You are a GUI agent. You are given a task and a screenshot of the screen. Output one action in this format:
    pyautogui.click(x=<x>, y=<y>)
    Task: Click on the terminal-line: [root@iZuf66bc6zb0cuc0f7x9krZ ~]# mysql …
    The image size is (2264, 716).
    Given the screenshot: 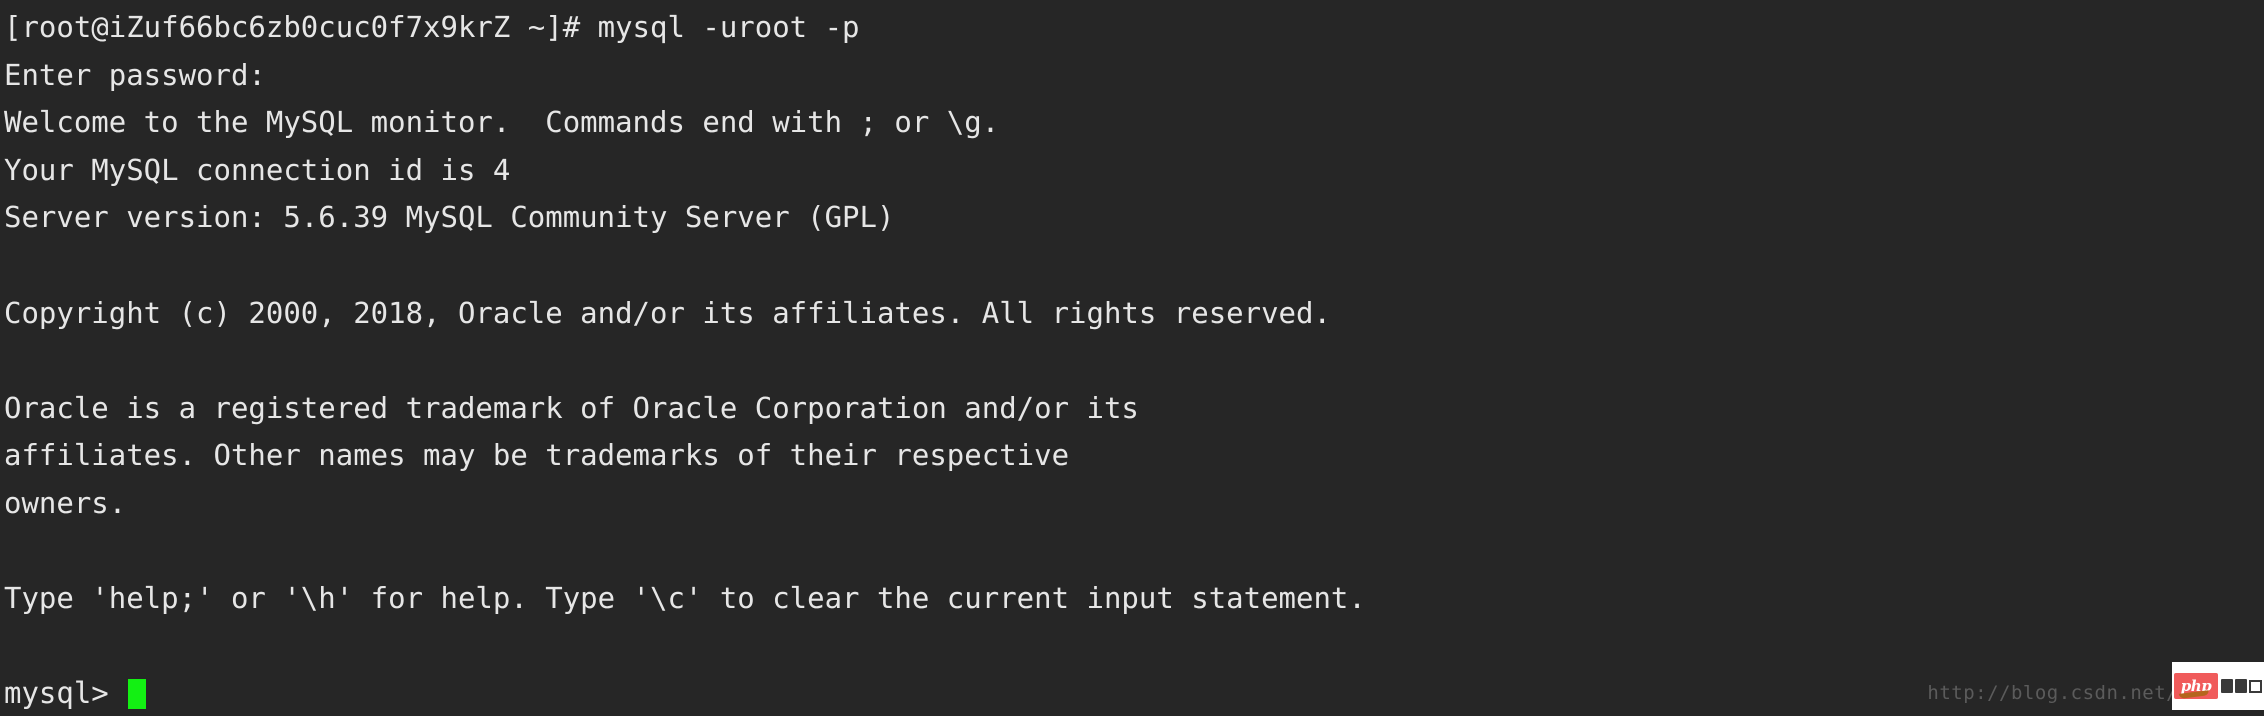 What is the action you would take?
    pyautogui.click(x=432, y=27)
    